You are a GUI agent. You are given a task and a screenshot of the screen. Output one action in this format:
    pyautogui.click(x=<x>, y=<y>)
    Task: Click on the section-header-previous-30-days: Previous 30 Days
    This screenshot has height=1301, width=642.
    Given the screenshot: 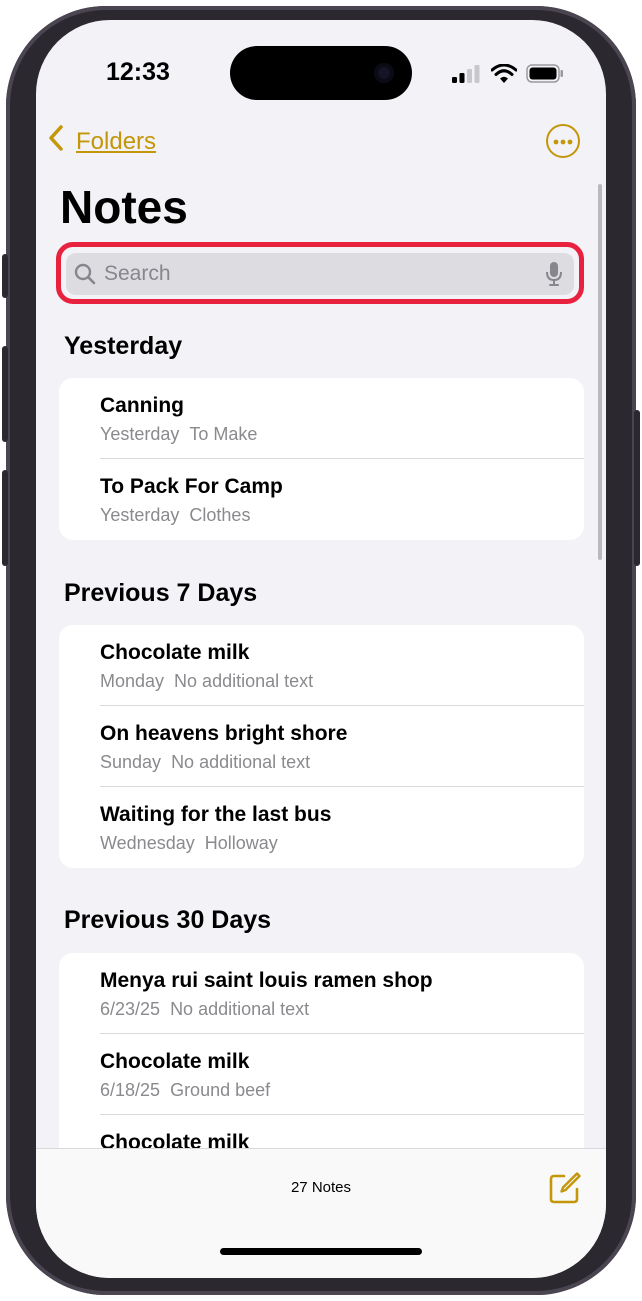 What is the action you would take?
    pyautogui.click(x=168, y=920)
    